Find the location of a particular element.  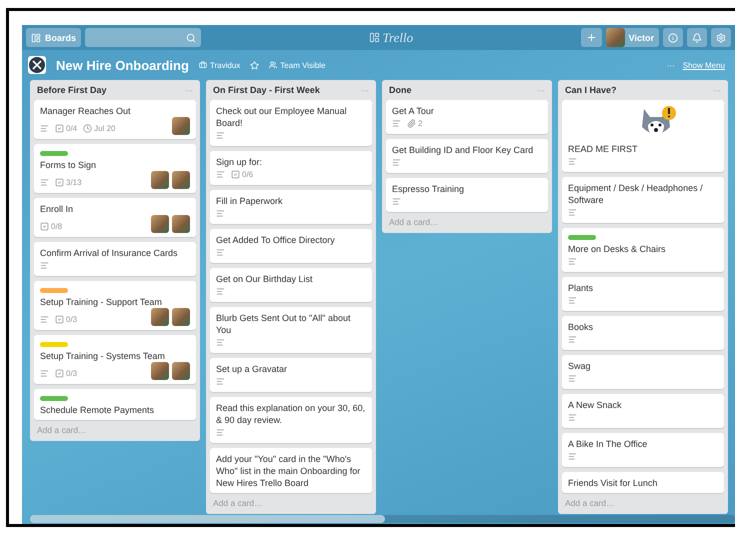

trello-logo: Trello is located at coordinates (398, 38).